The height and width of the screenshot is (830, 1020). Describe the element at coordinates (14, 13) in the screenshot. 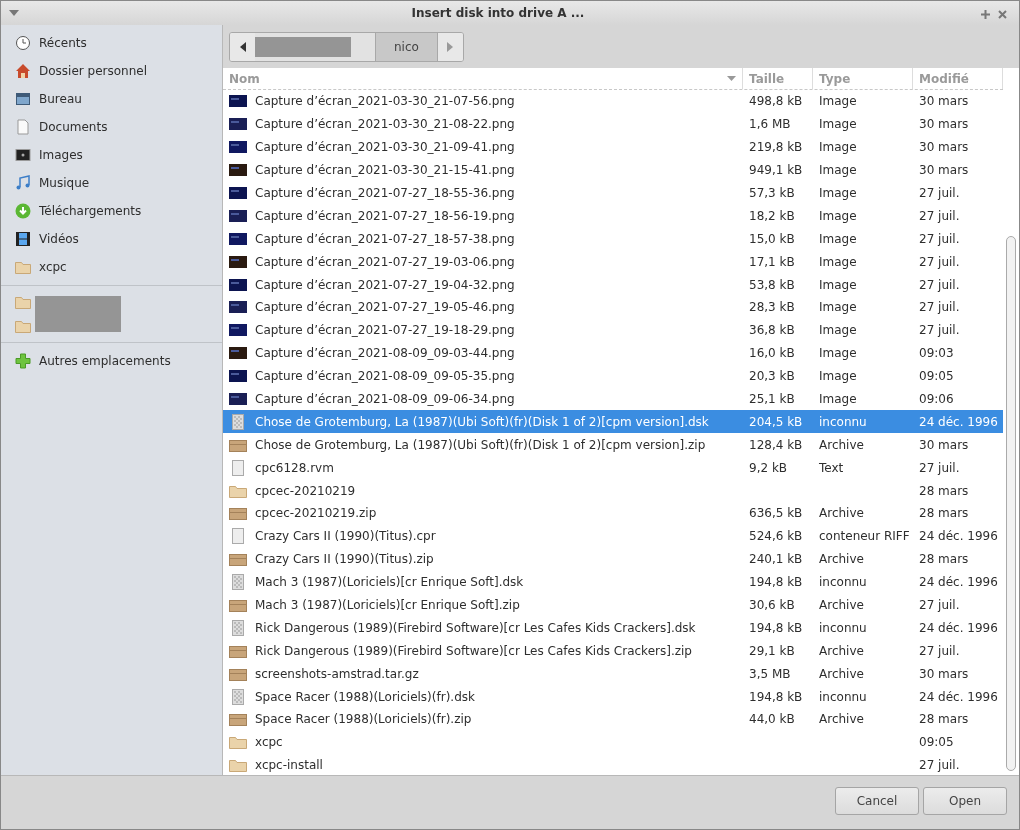

I see `menu-icon` at that location.